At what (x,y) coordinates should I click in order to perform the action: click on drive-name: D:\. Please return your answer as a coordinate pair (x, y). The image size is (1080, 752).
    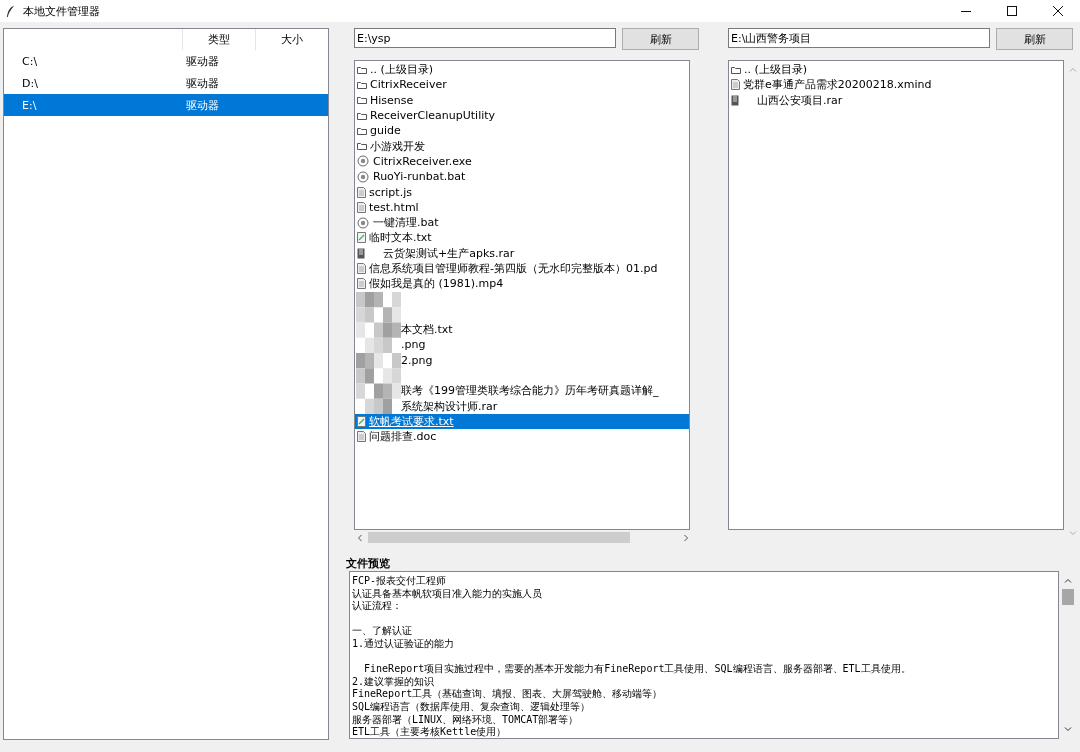
    Looking at the image, I should click on (30, 83).